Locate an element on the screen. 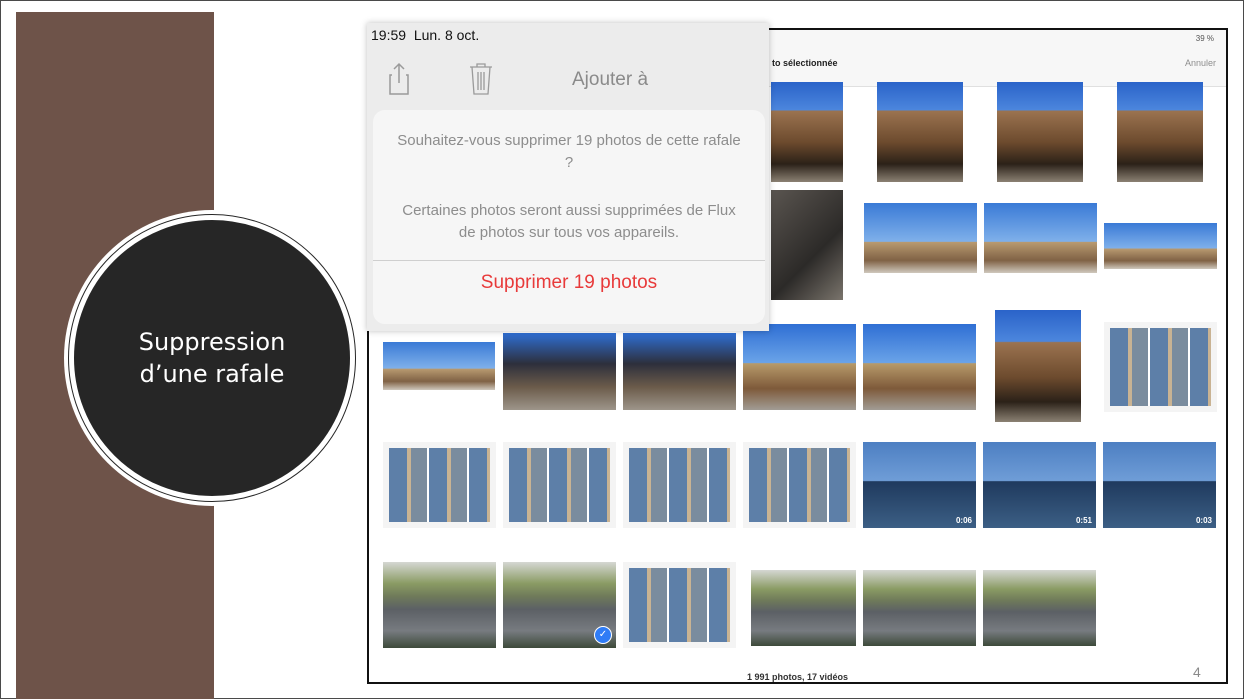 This screenshot has width=1244, height=699. selected-check-icon: ✓ is located at coordinates (603, 635).